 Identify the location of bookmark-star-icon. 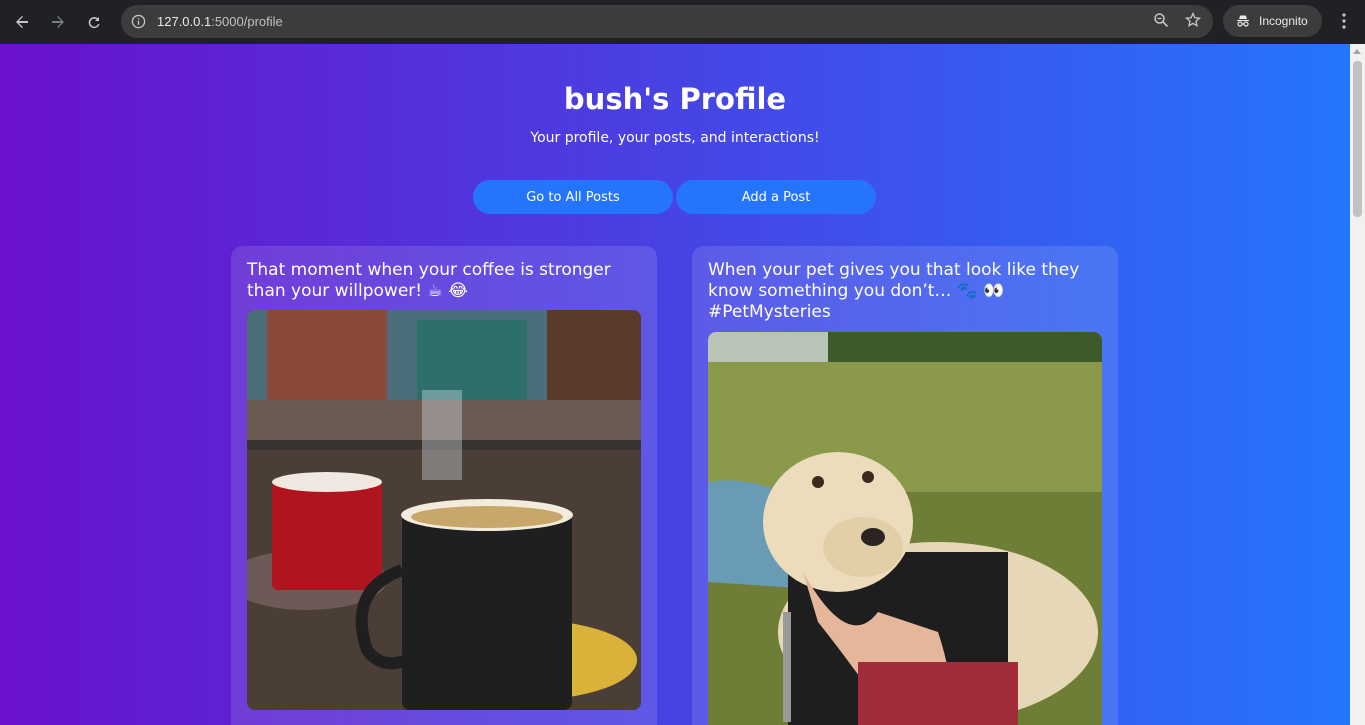
(1193, 21).